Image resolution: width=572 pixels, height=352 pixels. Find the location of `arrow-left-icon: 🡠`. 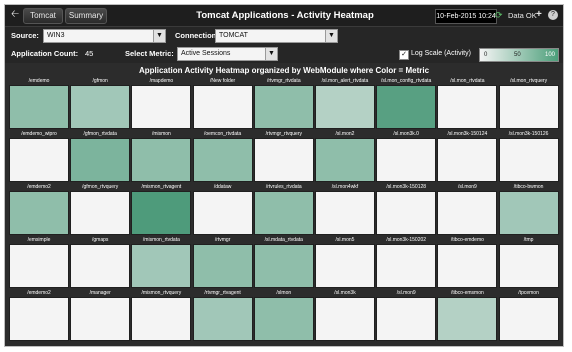

arrow-left-icon: 🡠 is located at coordinates (15, 14).